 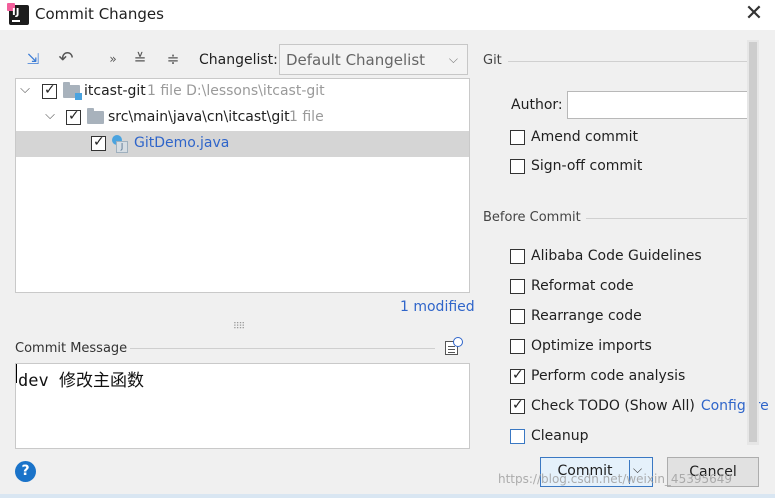 What do you see at coordinates (437, 307) in the screenshot?
I see `modified-count: 1 modified` at bounding box center [437, 307].